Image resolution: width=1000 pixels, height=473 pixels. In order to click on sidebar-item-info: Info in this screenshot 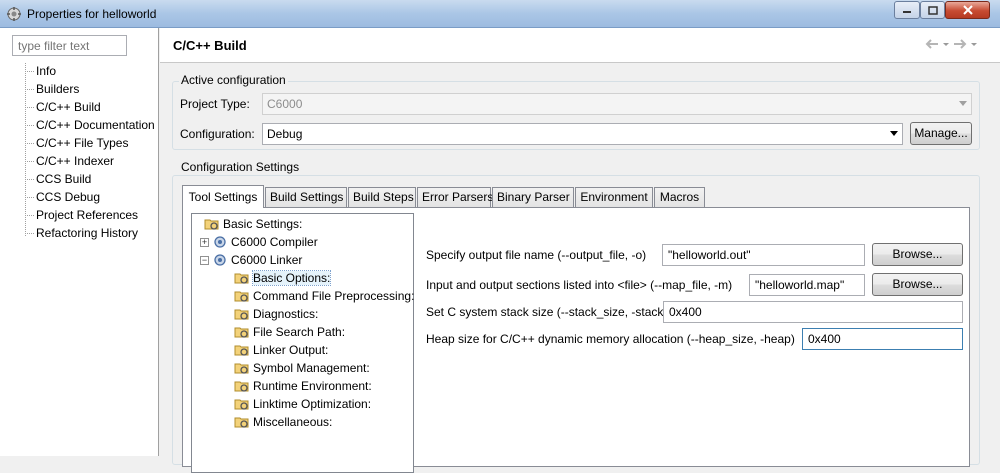, I will do `click(46, 71)`.